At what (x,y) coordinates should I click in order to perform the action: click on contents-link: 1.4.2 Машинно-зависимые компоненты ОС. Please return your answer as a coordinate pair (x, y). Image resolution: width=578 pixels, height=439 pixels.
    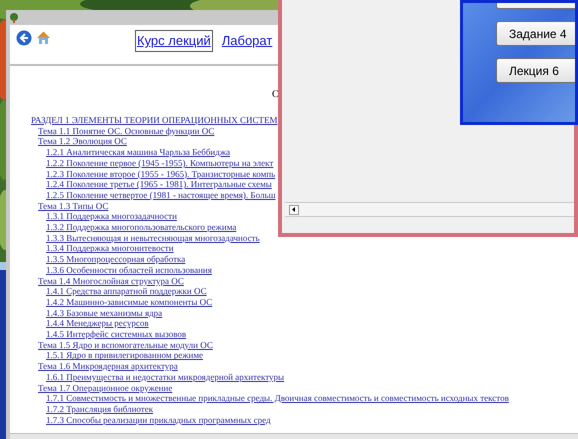
    Looking at the image, I should click on (129, 301).